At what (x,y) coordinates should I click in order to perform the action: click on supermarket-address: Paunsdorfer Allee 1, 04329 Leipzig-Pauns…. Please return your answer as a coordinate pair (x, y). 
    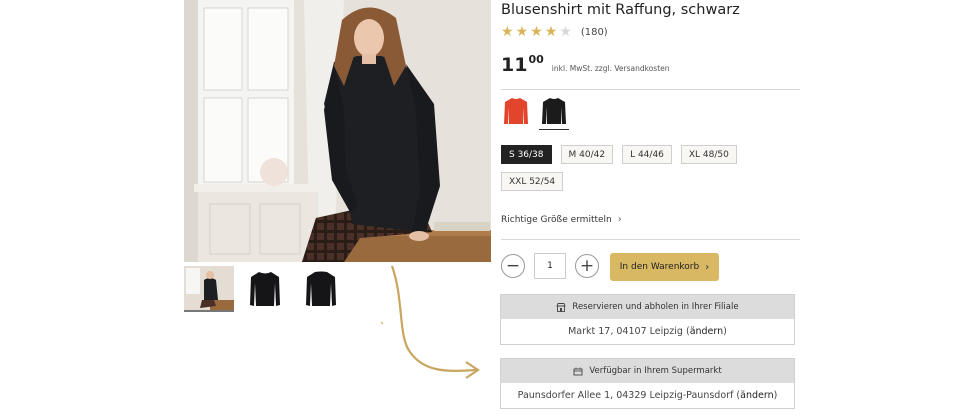
    Looking at the image, I should click on (625, 395).